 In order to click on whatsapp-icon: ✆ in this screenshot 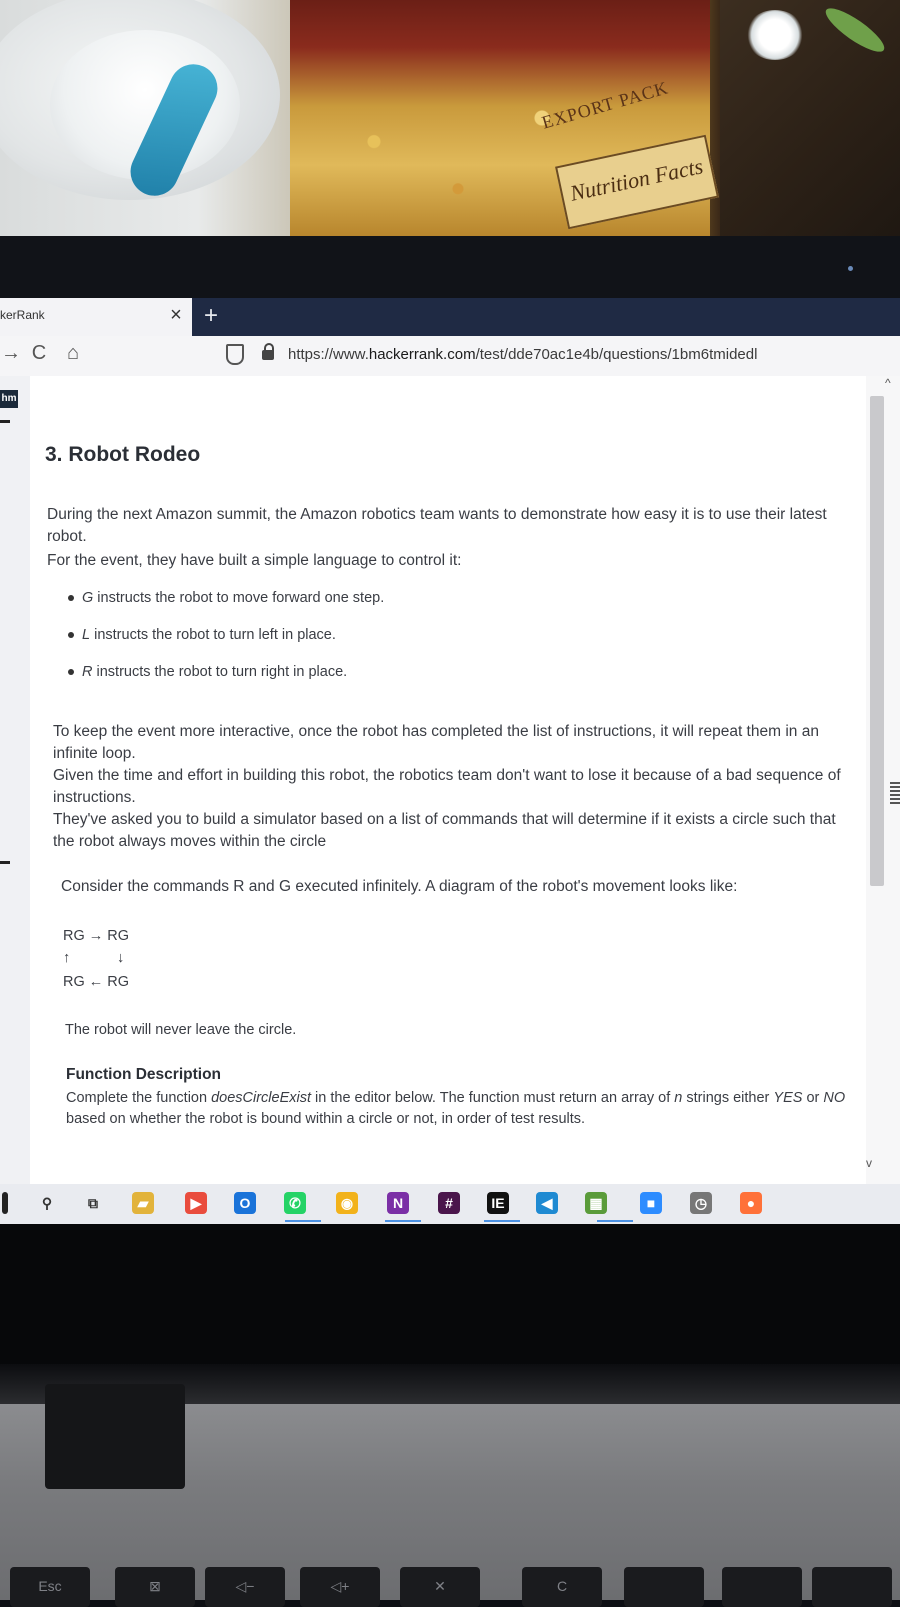, I will do `click(295, 1203)`.